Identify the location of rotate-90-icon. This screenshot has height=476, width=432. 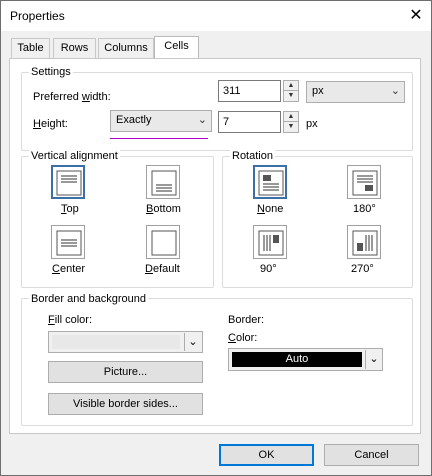
(271, 243).